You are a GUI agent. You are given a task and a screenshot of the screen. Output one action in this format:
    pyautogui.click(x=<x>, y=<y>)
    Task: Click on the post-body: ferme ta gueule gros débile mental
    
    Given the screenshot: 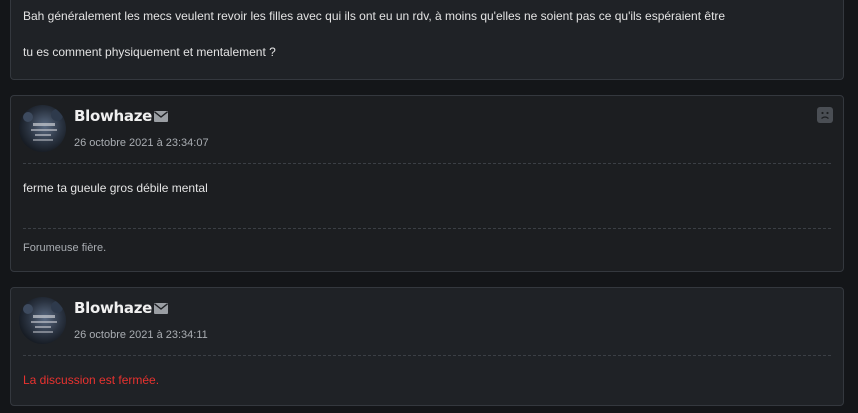 What is the action you would take?
    pyautogui.click(x=115, y=188)
    